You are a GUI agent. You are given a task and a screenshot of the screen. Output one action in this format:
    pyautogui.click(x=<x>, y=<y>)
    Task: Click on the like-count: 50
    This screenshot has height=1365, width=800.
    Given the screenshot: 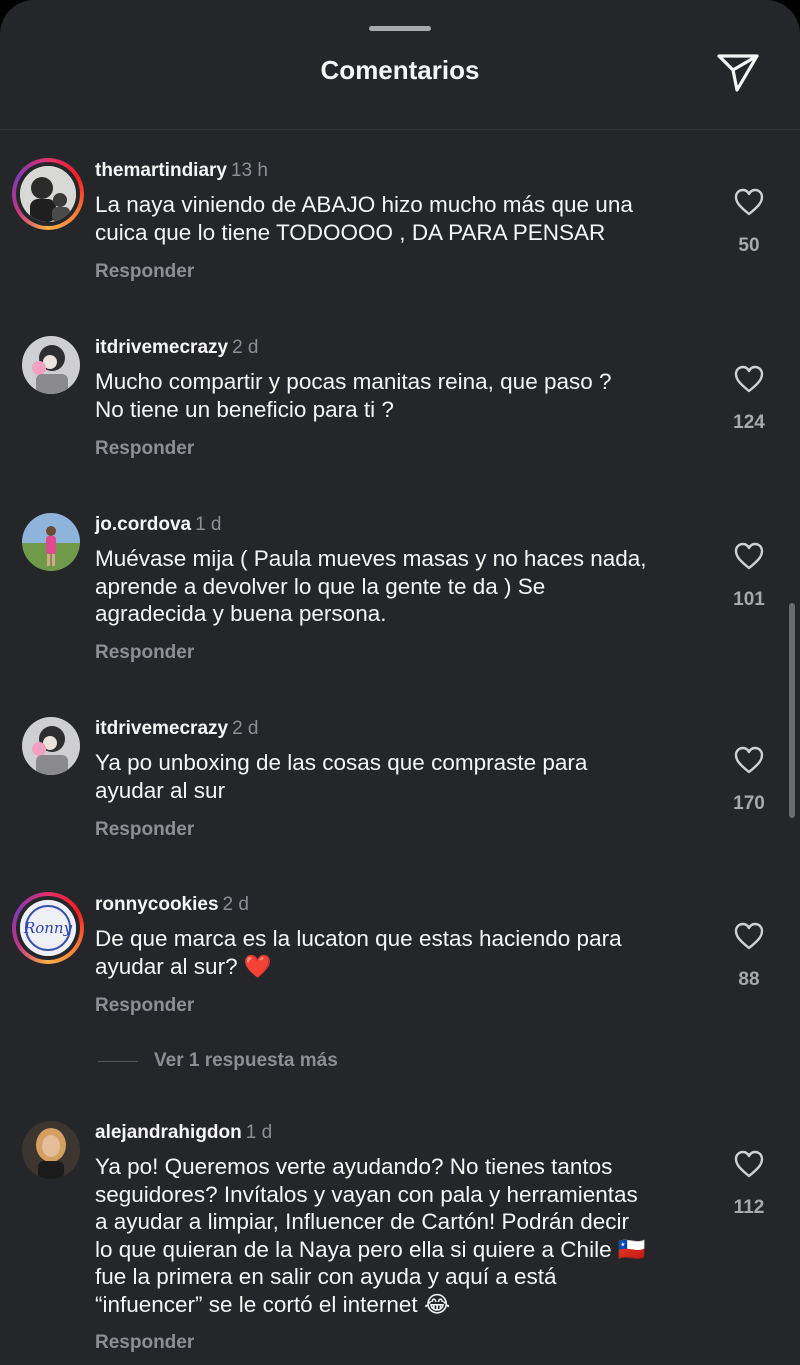 What is the action you would take?
    pyautogui.click(x=749, y=245)
    